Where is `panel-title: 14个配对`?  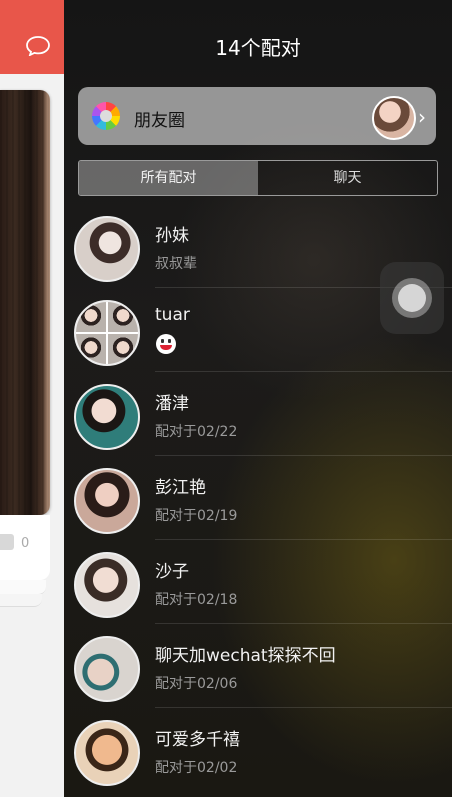 panel-title: 14个配对 is located at coordinates (258, 48).